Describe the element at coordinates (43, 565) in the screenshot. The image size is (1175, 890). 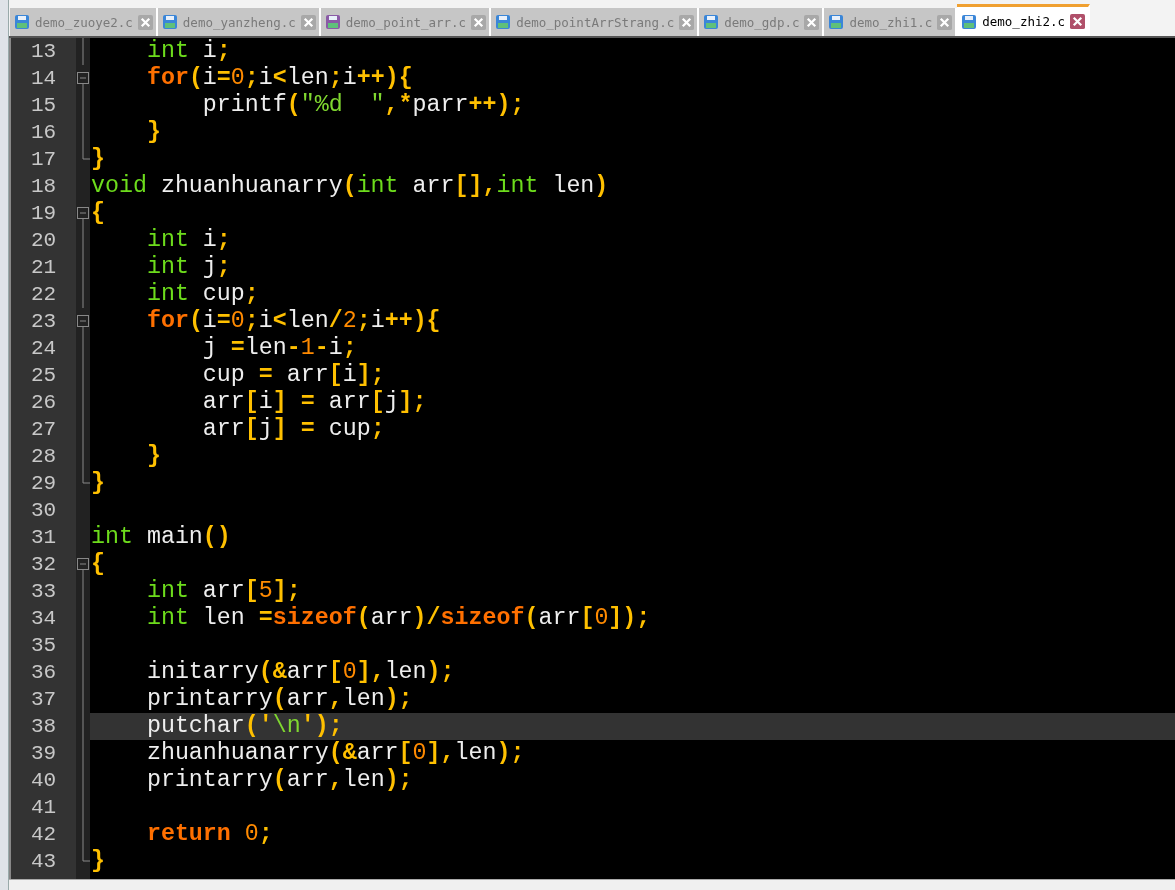
I see `line-number: 32` at that location.